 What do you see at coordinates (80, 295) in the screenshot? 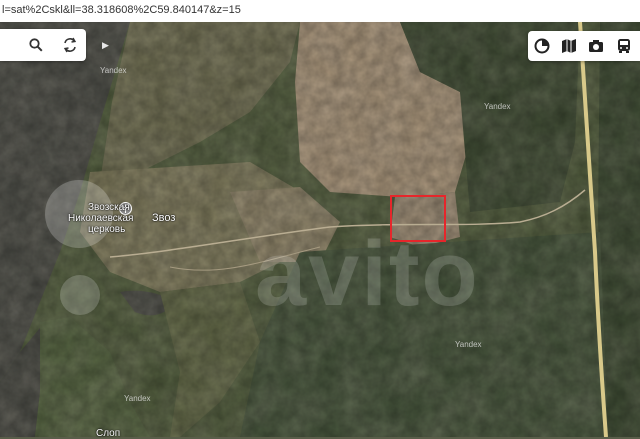
I see `watermark-circle` at bounding box center [80, 295].